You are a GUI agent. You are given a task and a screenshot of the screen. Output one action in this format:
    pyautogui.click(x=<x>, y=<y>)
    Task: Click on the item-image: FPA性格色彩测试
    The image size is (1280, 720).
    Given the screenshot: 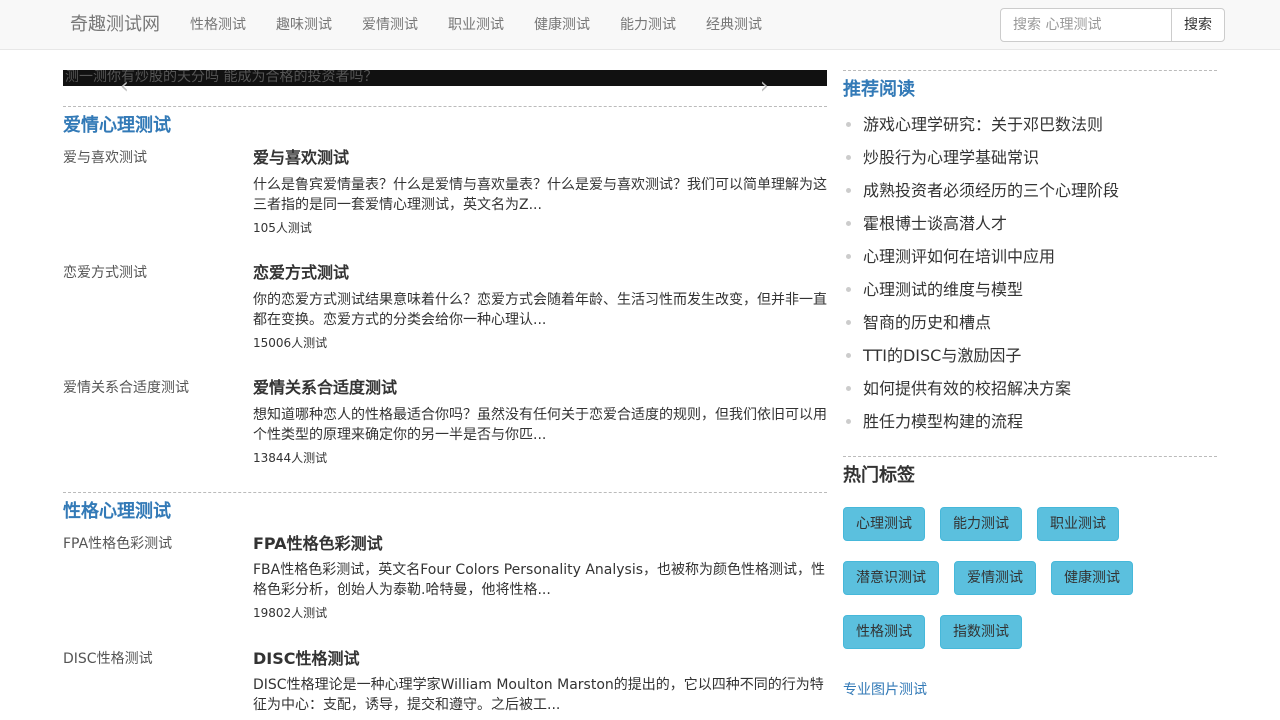 What is the action you would take?
    pyautogui.click(x=117, y=544)
    